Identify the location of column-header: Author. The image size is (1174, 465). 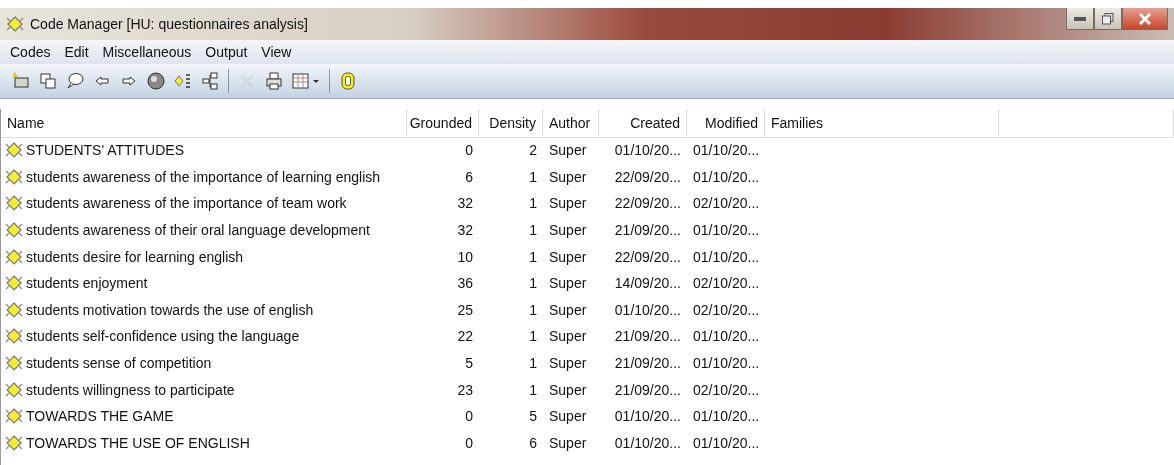
(571, 123).